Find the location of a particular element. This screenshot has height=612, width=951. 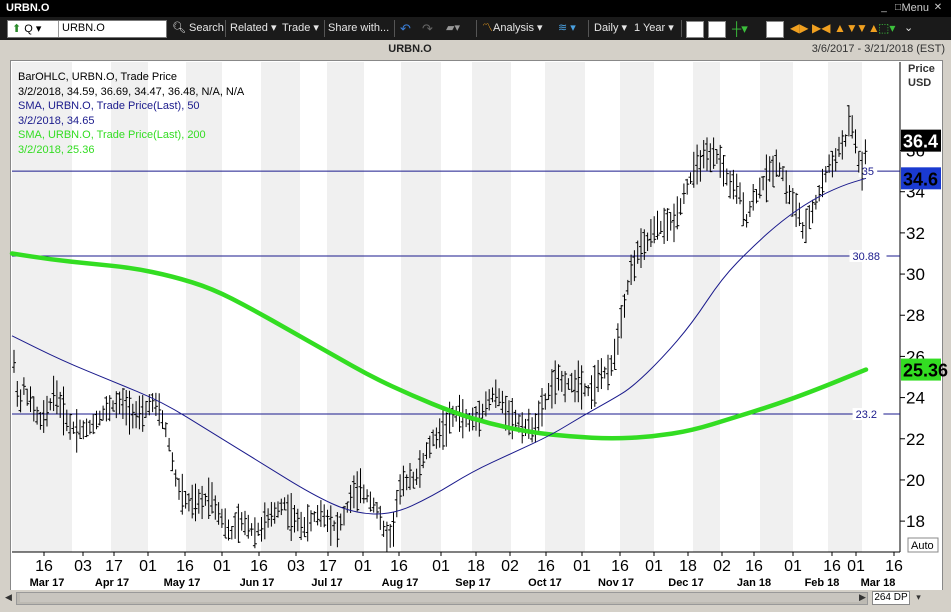

month-label: Feb 18 is located at coordinates (822, 583).